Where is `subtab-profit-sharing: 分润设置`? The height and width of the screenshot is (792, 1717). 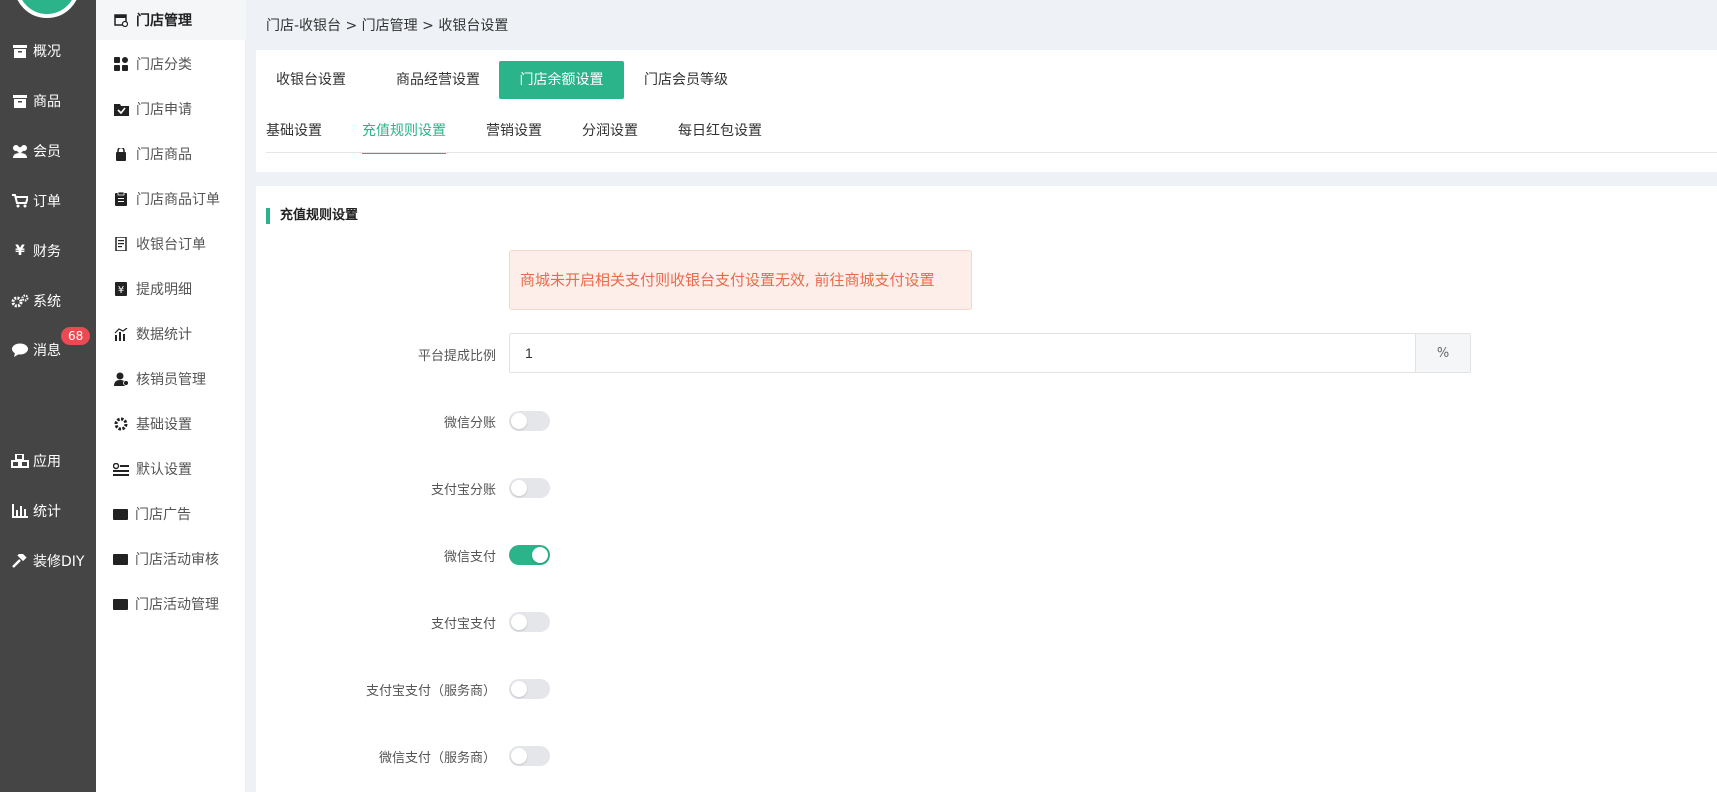
subtab-profit-sharing: 分润设置 is located at coordinates (610, 138).